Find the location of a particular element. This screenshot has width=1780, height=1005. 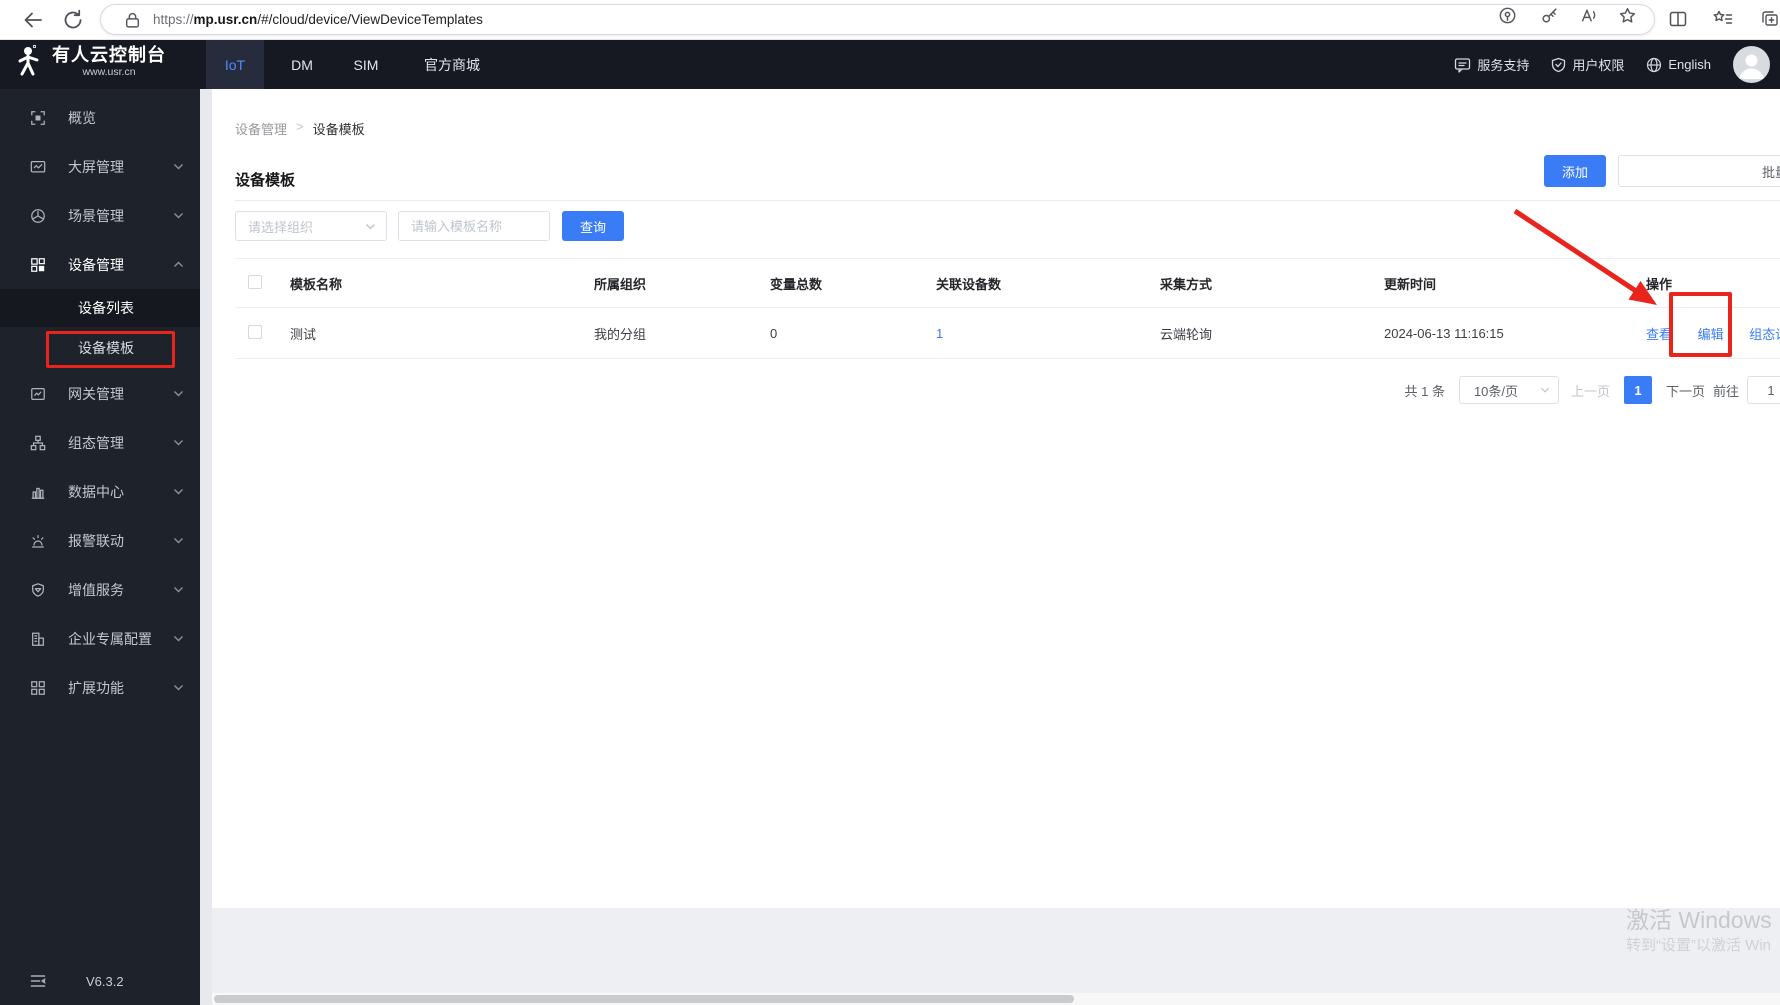

goto-label: 前往 is located at coordinates (1725, 391).